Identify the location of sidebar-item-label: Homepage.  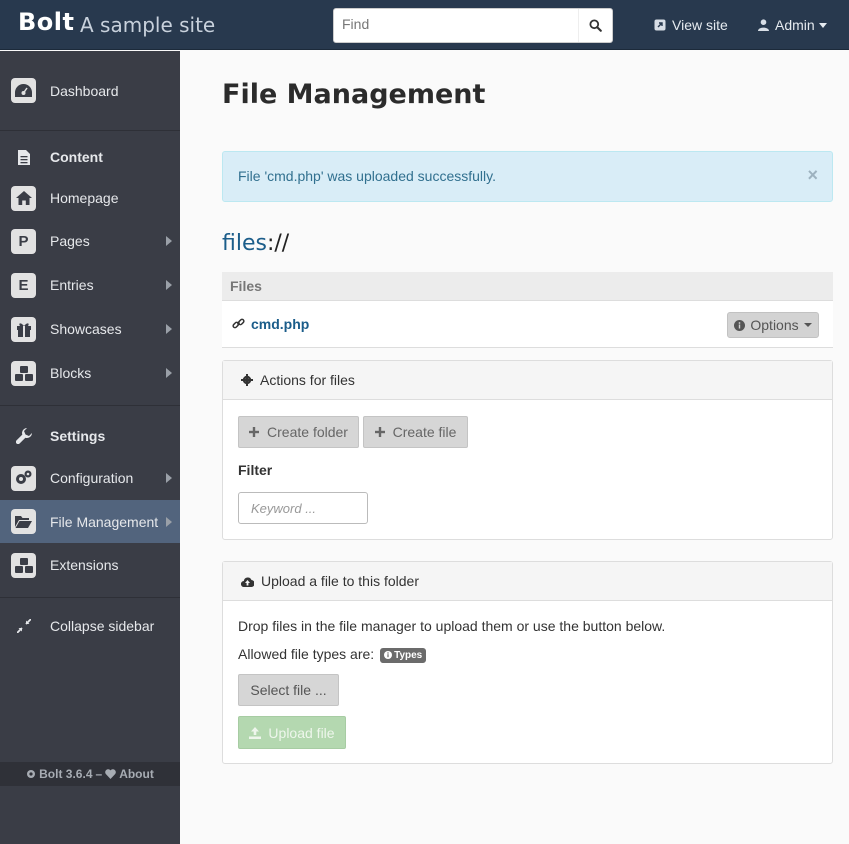
(84, 198).